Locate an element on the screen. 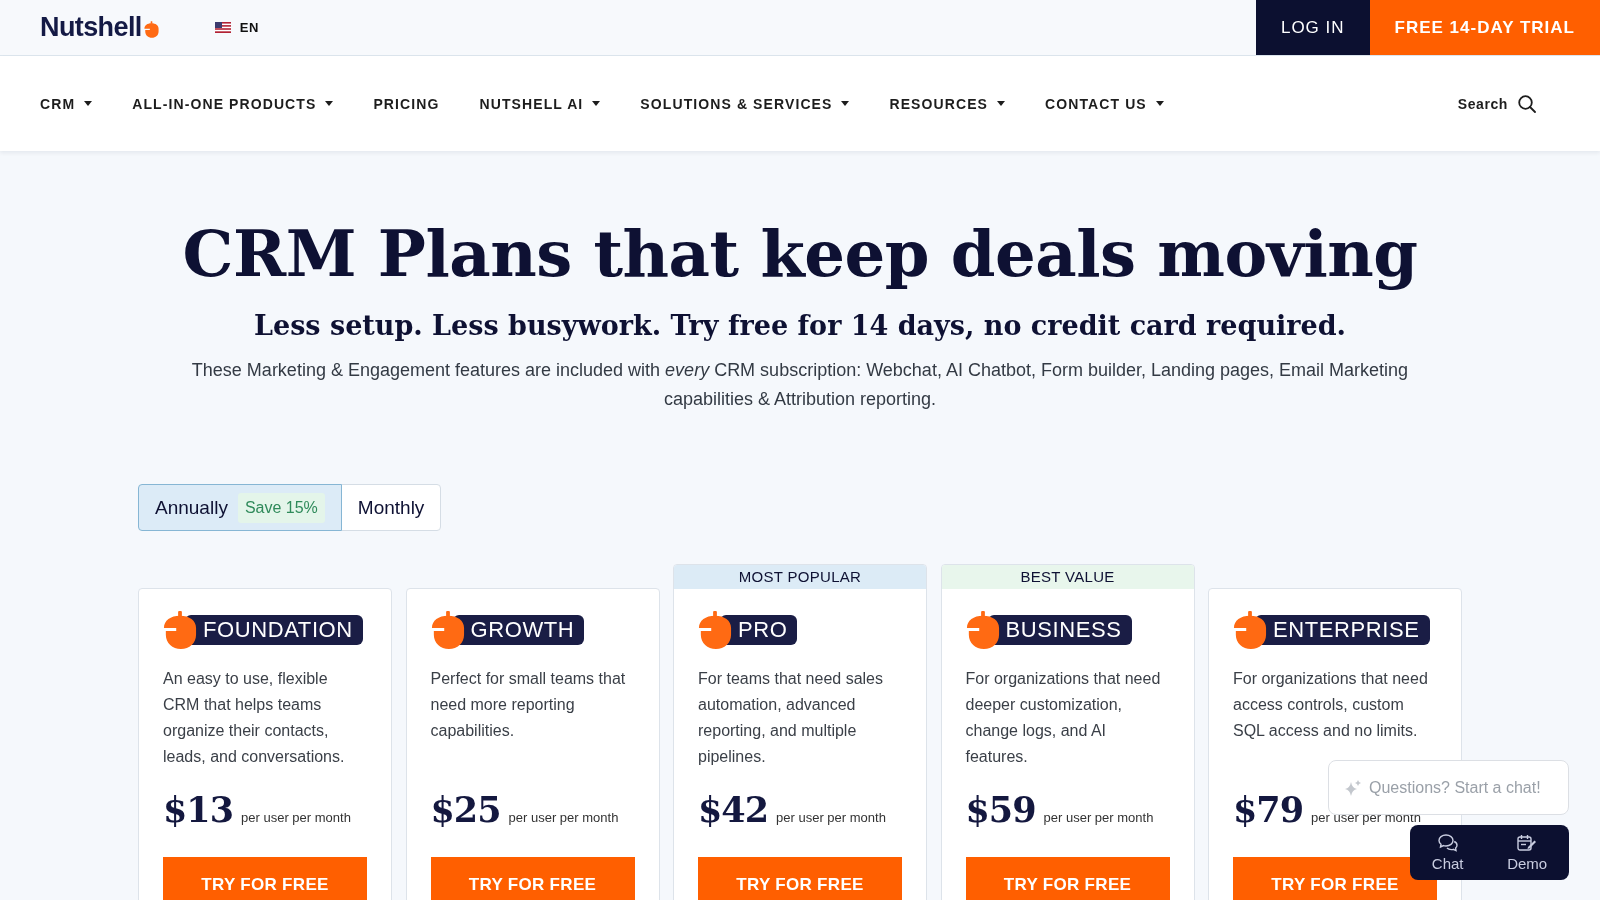 The width and height of the screenshot is (1600, 900). login-button: LOG IN is located at coordinates (1312, 27).